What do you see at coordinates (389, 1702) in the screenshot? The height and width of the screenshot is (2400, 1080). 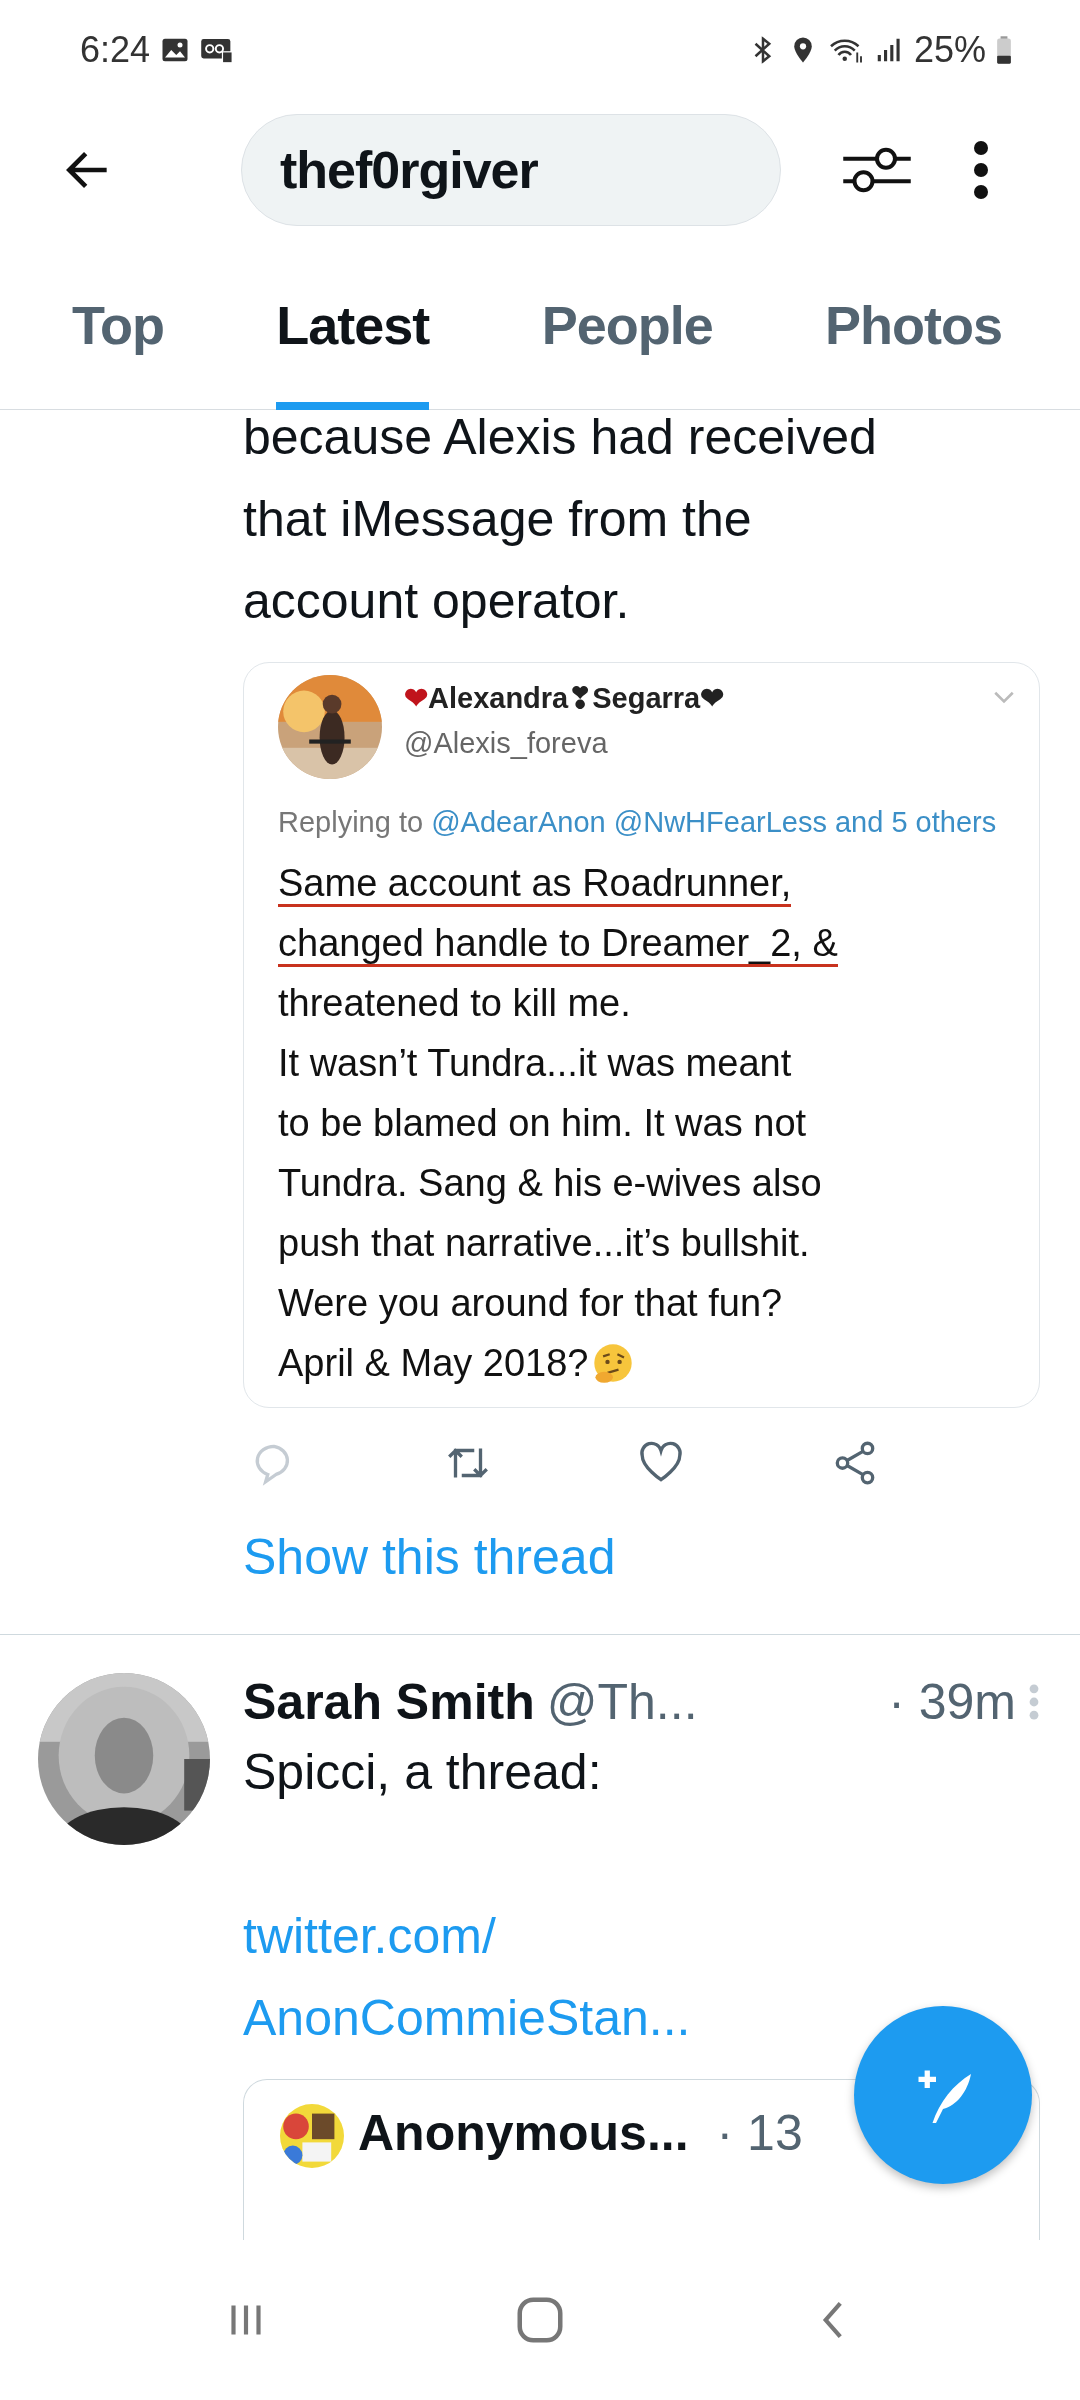 I see `author-name: Sarah Smith` at bounding box center [389, 1702].